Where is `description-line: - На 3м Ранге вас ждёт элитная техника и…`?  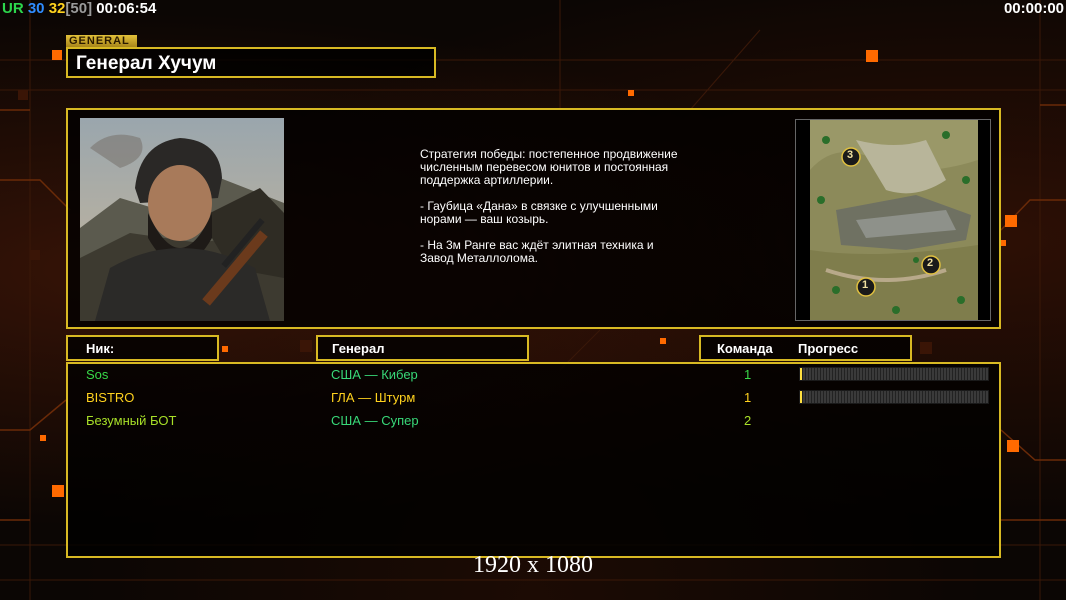
description-line: - На 3м Ранге вас ждёт элитная техника и… is located at coordinates (537, 251).